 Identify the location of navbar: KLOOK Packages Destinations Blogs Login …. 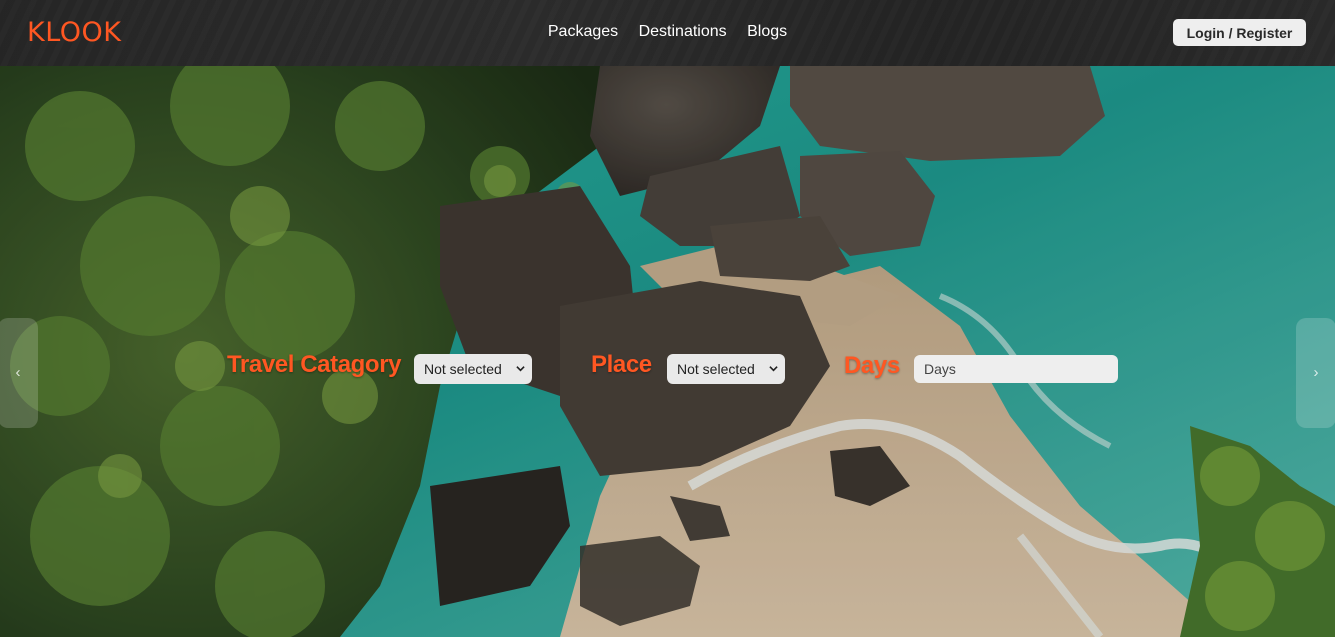
(667, 33).